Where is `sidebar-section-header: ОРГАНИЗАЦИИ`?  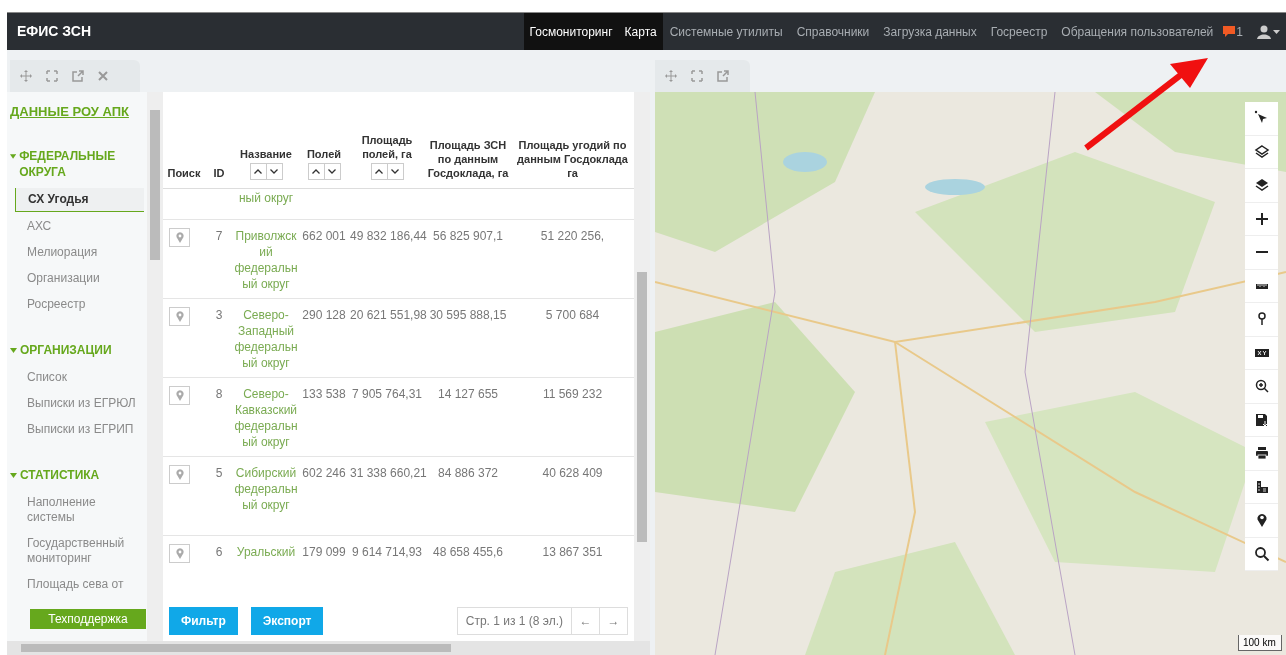
sidebar-section-header: ОРГАНИЗАЦИИ is located at coordinates (78, 349).